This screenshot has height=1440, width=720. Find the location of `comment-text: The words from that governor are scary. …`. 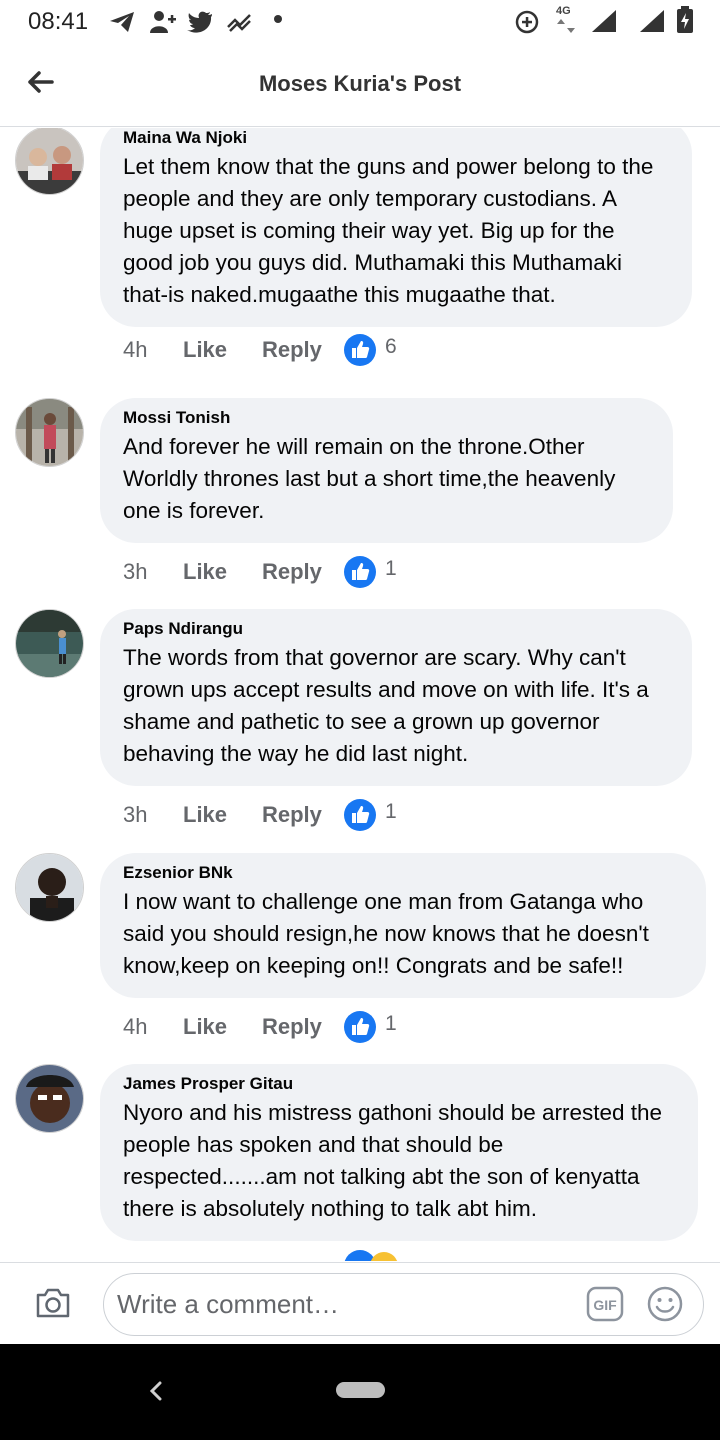

comment-text: The words from that governor are scary. … is located at coordinates (386, 705).